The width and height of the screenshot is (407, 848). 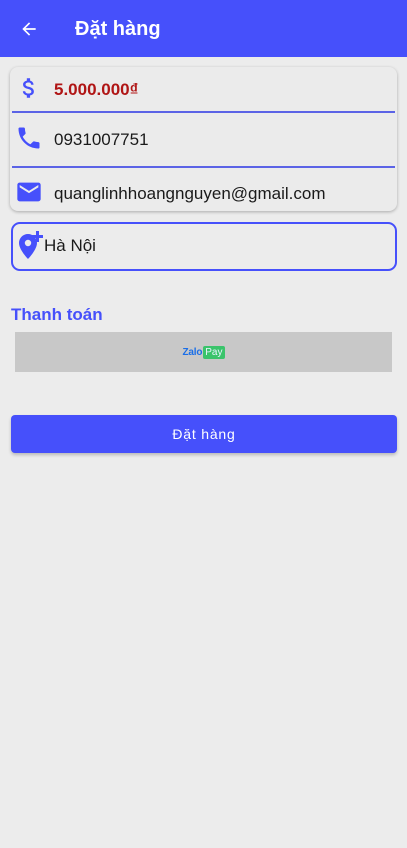 I want to click on zalopay-button: Zalo Pay, so click(x=203, y=352).